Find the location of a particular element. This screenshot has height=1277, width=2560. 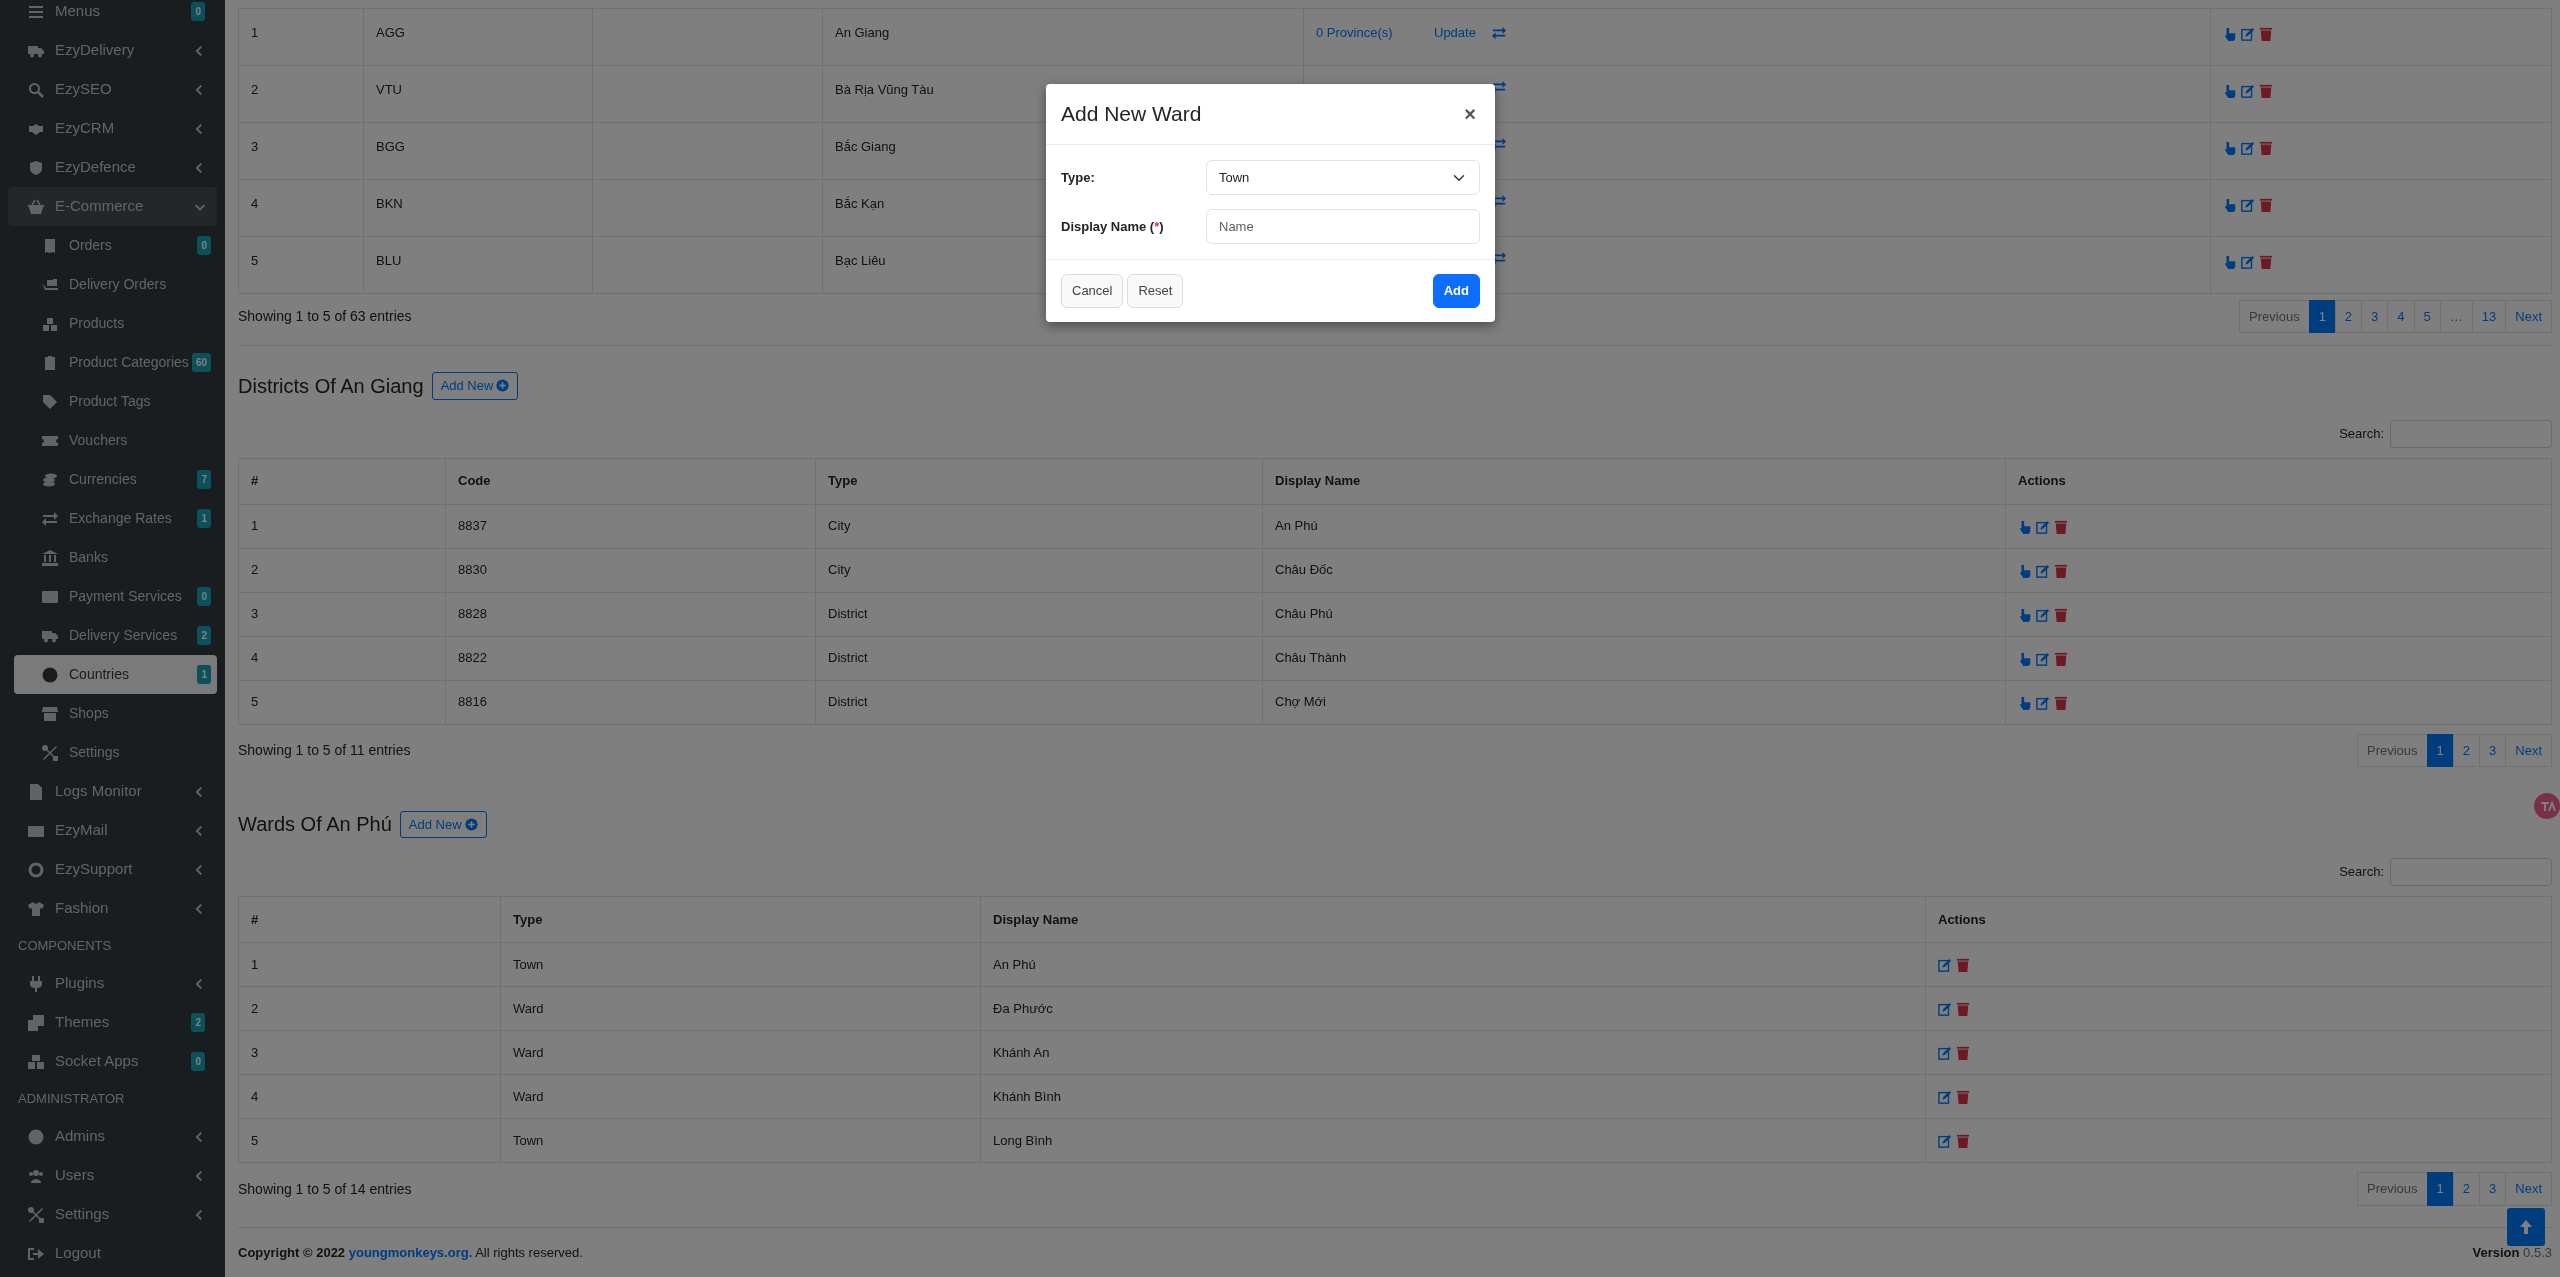

sidebar-item: Users is located at coordinates (112, 1175).